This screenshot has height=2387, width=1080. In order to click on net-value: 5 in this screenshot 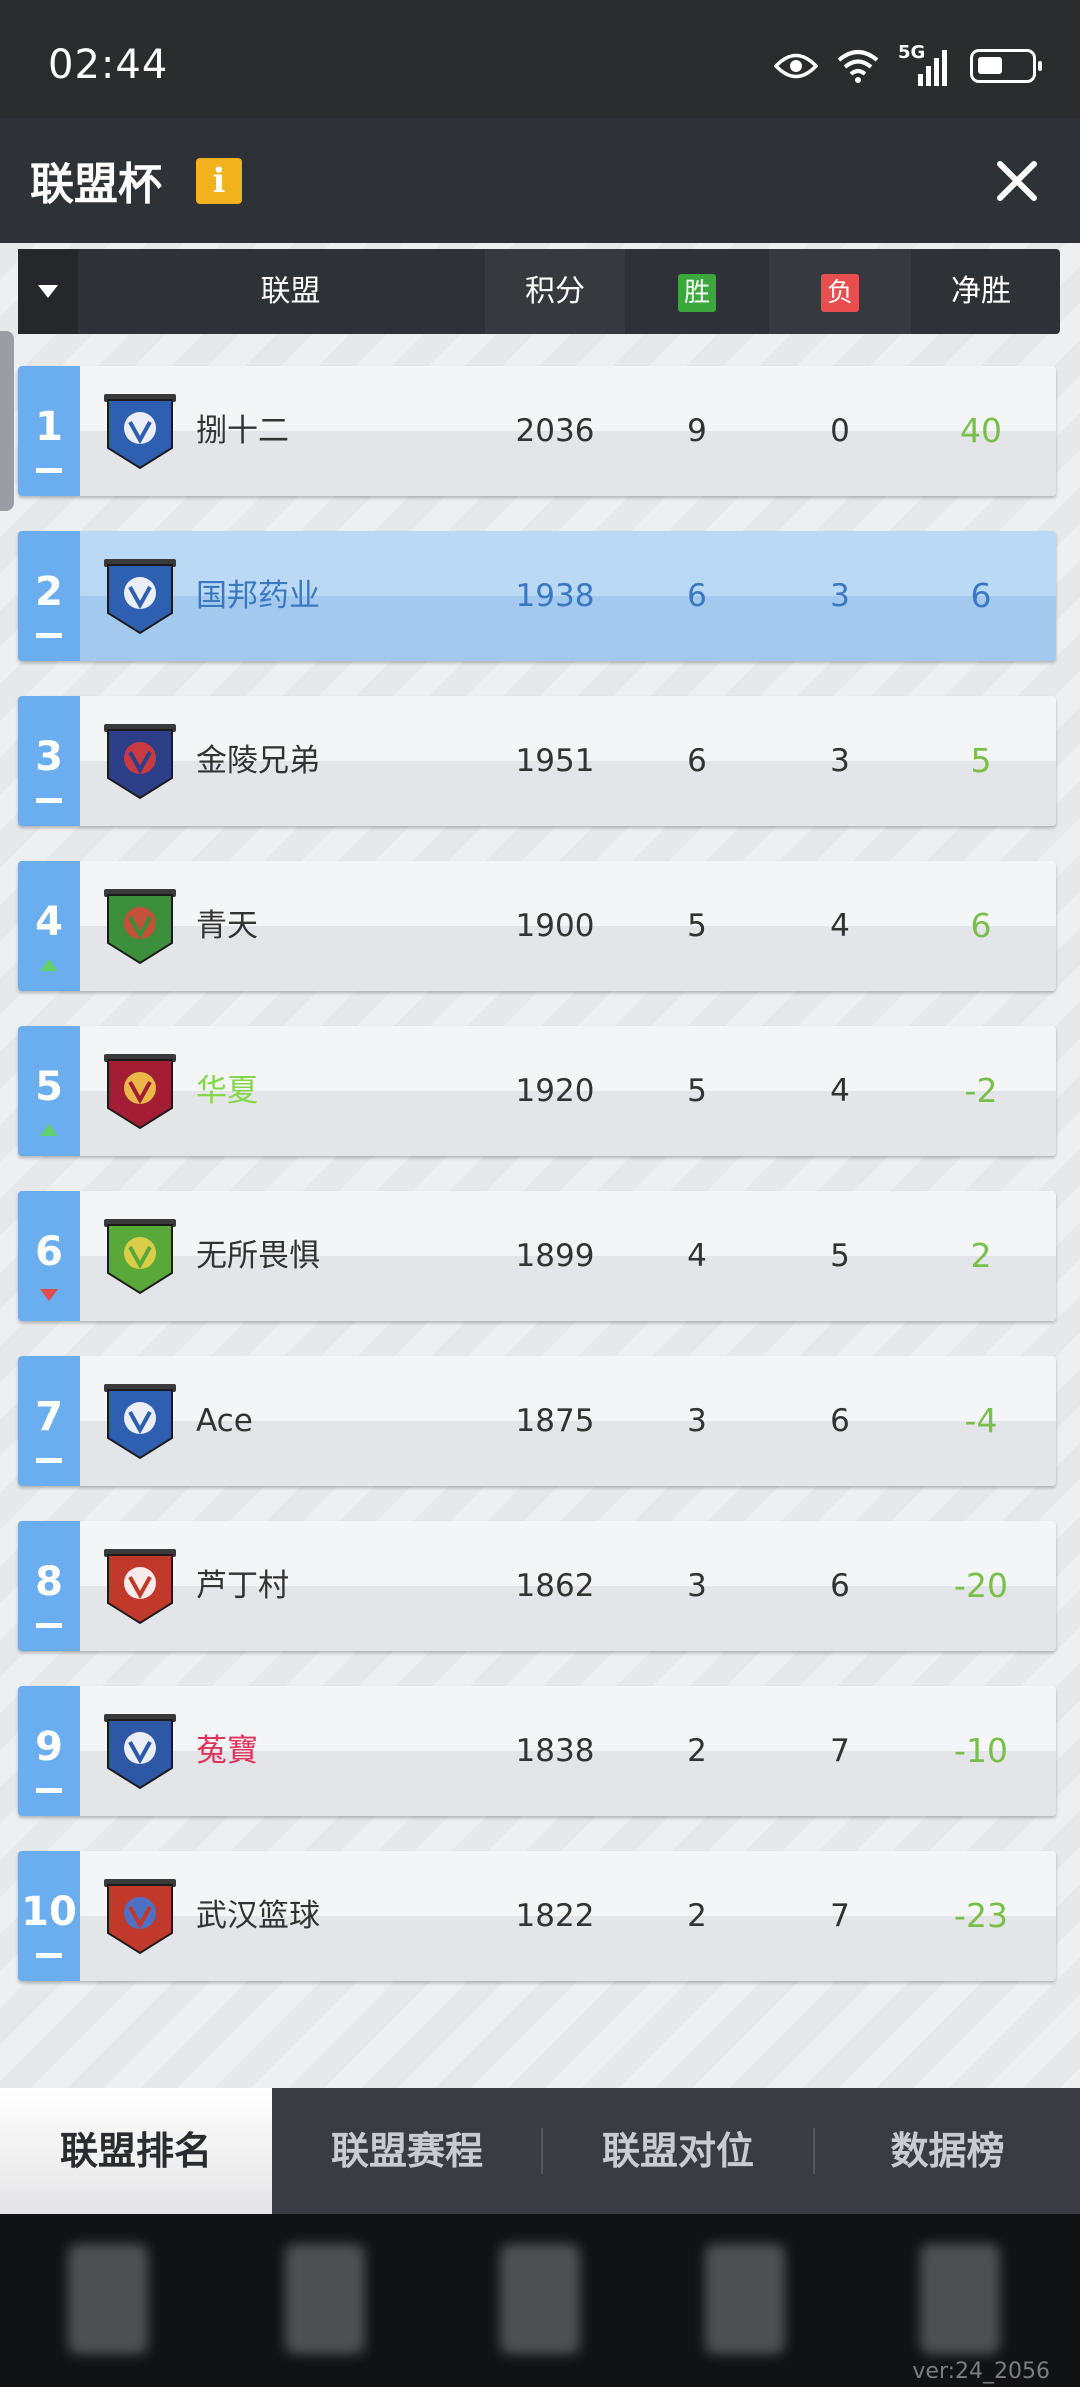, I will do `click(981, 760)`.